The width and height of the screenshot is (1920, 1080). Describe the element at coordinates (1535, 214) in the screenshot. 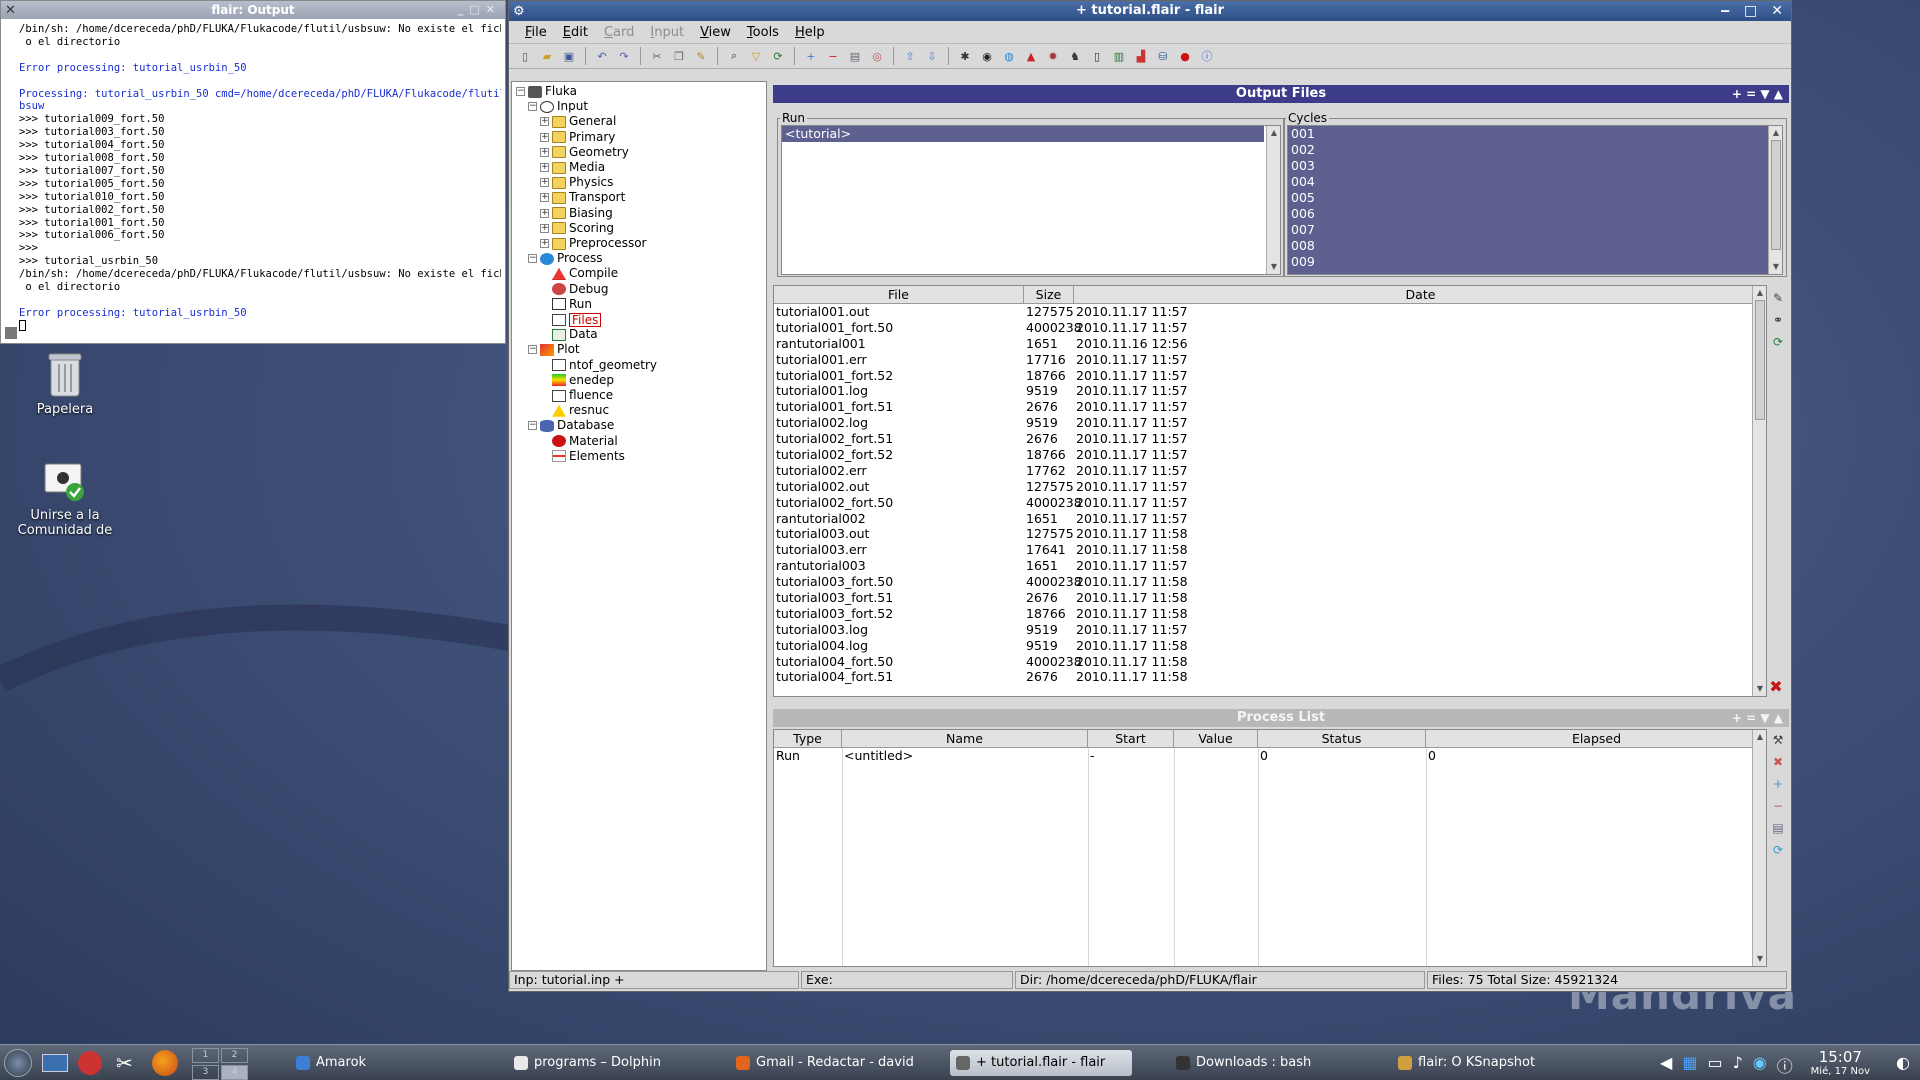

I see `cycle-list-item: 006` at that location.